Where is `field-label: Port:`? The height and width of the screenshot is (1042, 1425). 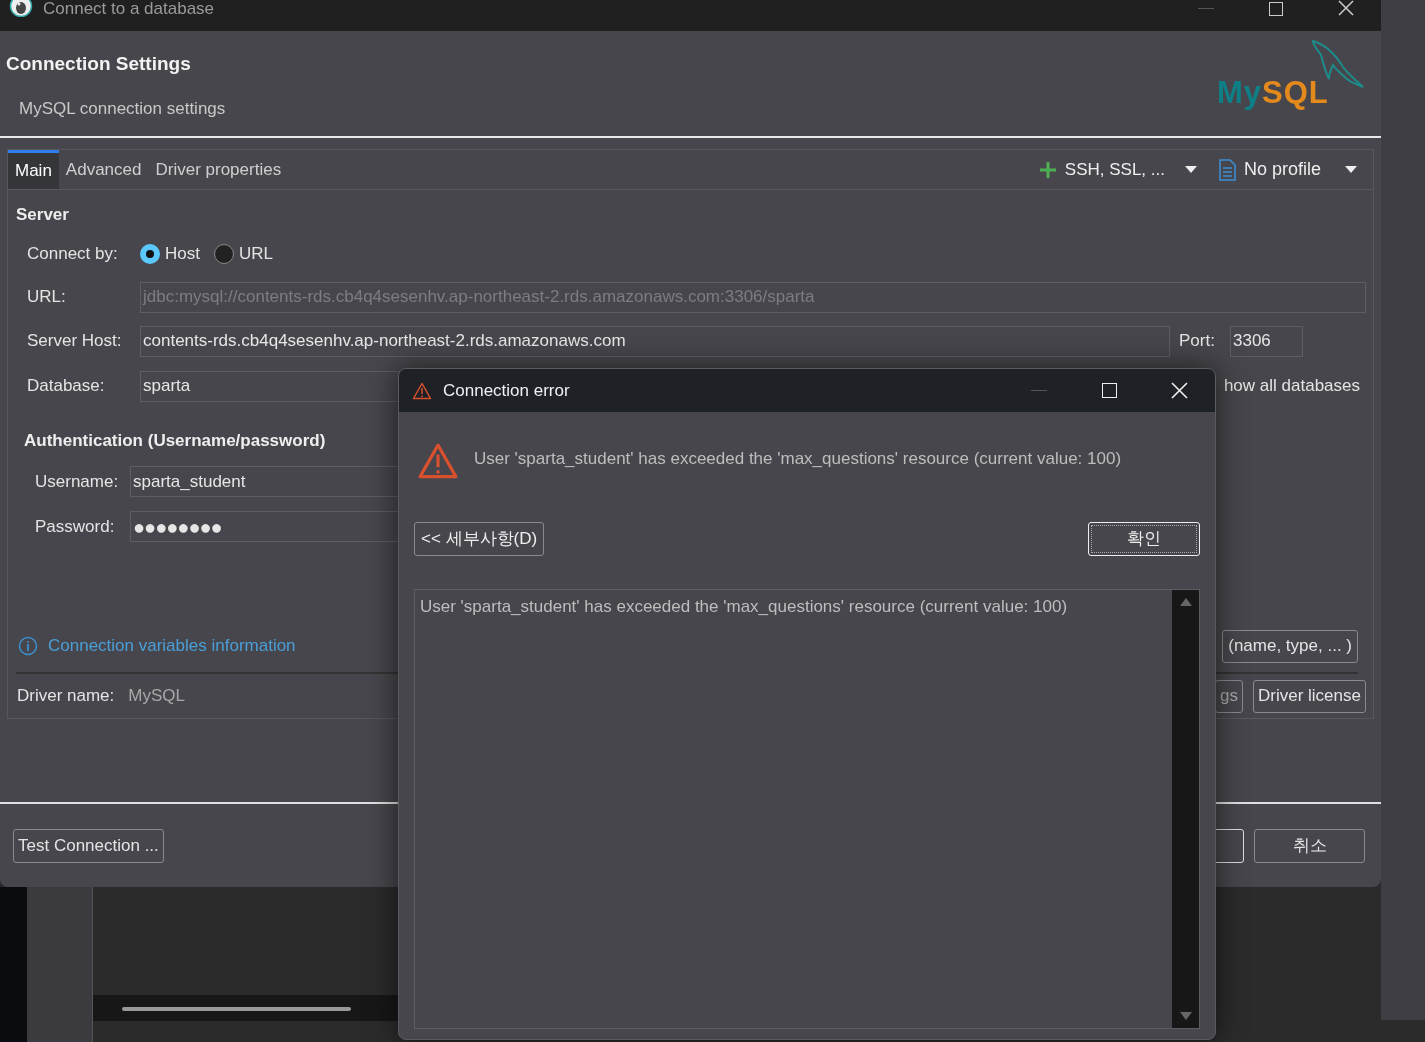 field-label: Port: is located at coordinates (1197, 341).